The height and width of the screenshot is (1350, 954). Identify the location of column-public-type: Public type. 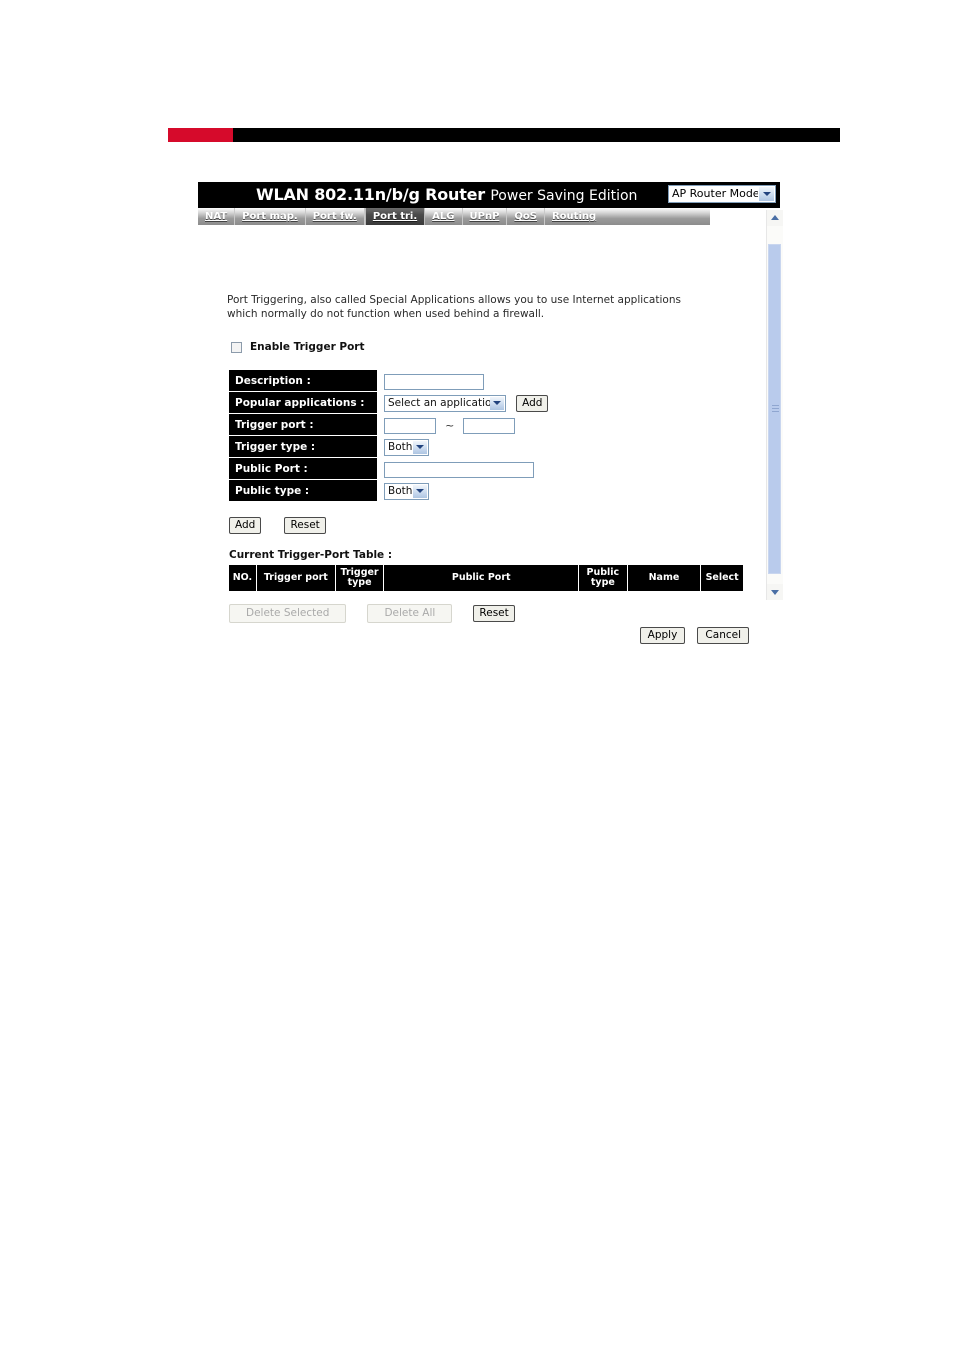
(603, 578).